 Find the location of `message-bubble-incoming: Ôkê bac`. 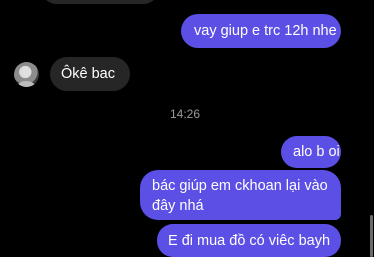

message-bubble-incoming: Ôkê bac is located at coordinates (90, 74).